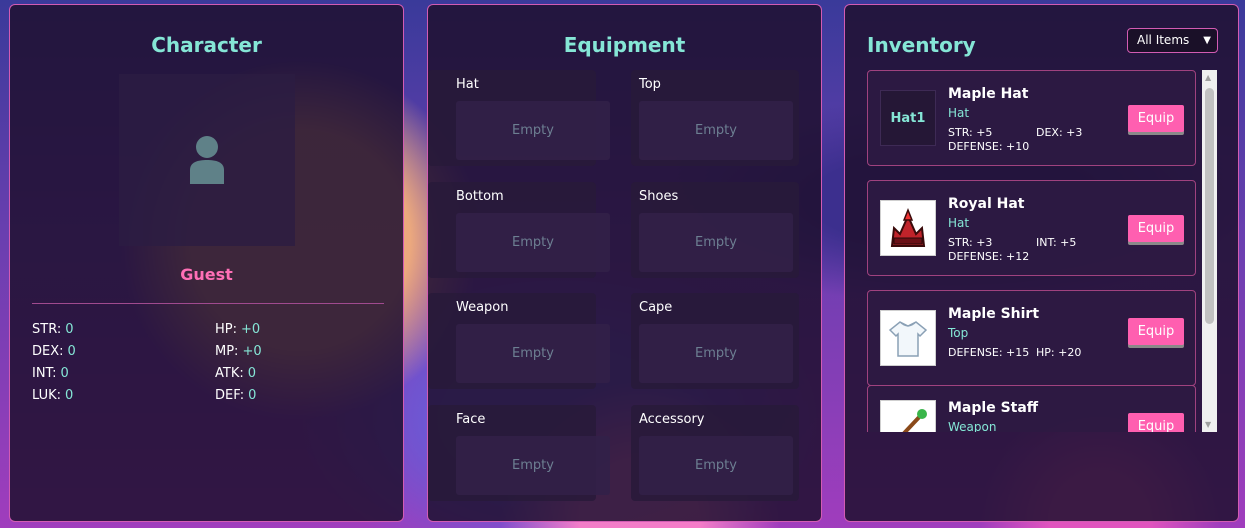 Image resolution: width=1245 pixels, height=528 pixels. Describe the element at coordinates (908, 118) in the screenshot. I see `maple-hat-icon: Hat1` at that location.